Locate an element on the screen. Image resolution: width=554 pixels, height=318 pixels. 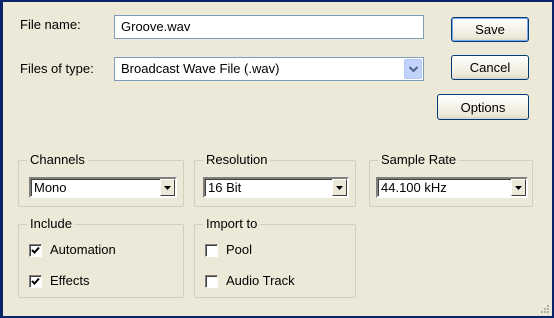
pool-label: Pool is located at coordinates (239, 249).